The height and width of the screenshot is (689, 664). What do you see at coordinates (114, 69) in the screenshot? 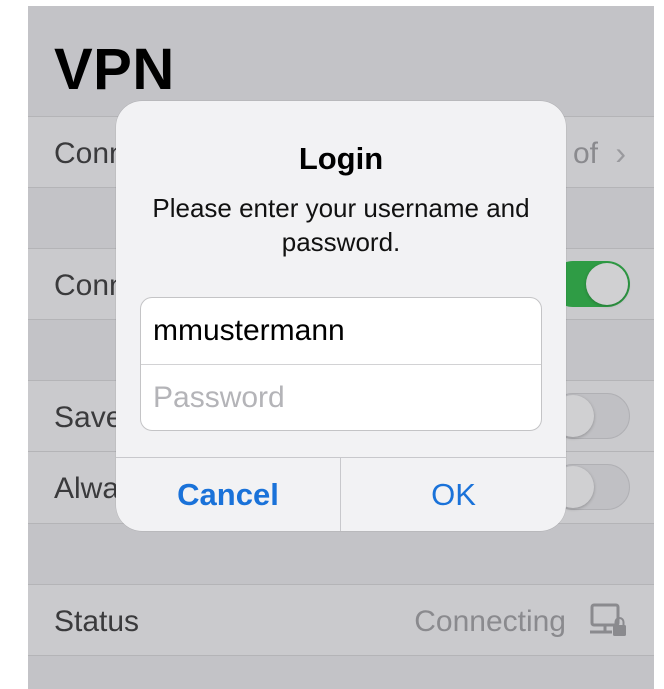
I see `page-title: VPN` at bounding box center [114, 69].